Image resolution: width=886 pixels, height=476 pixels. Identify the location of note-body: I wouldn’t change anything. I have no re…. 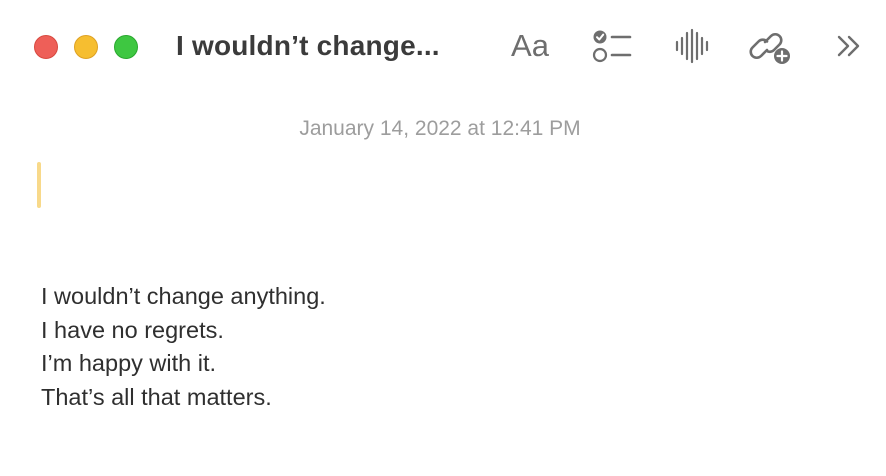
(183, 347).